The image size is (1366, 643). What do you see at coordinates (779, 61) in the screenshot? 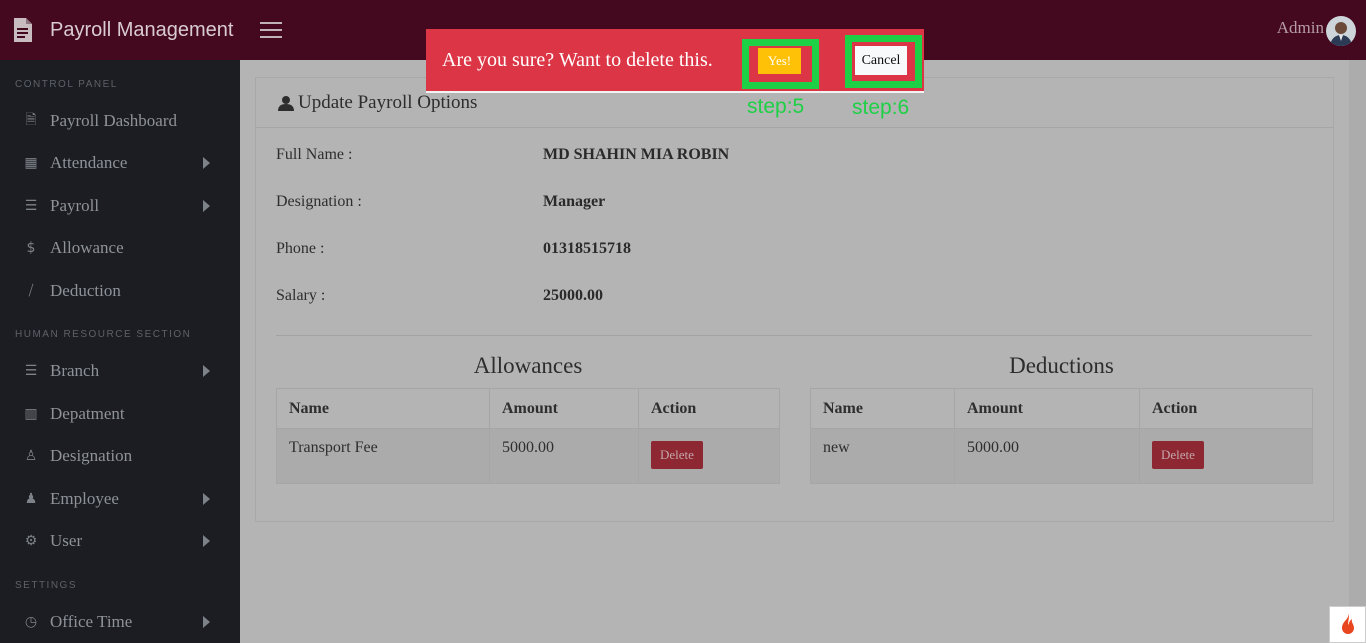
I see `confirm-yes-button: Yes!` at bounding box center [779, 61].